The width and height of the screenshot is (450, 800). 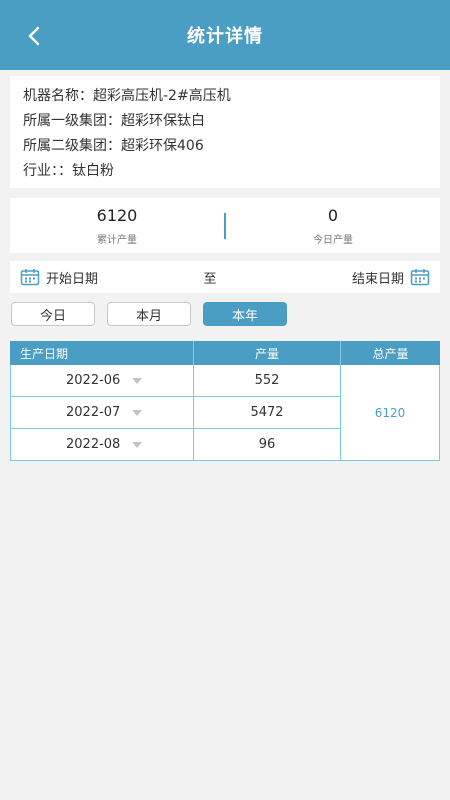 What do you see at coordinates (117, 240) in the screenshot?
I see `cumulative-label: 累计产量` at bounding box center [117, 240].